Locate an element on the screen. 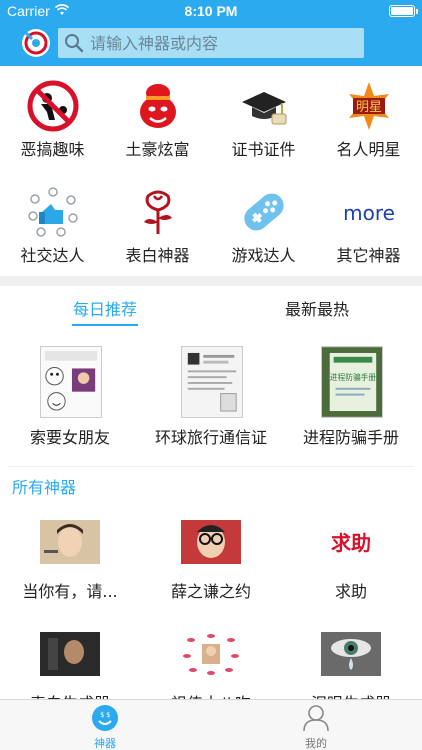 This screenshot has height=750, width=422. status-time: 8:10 PM is located at coordinates (211, 11).